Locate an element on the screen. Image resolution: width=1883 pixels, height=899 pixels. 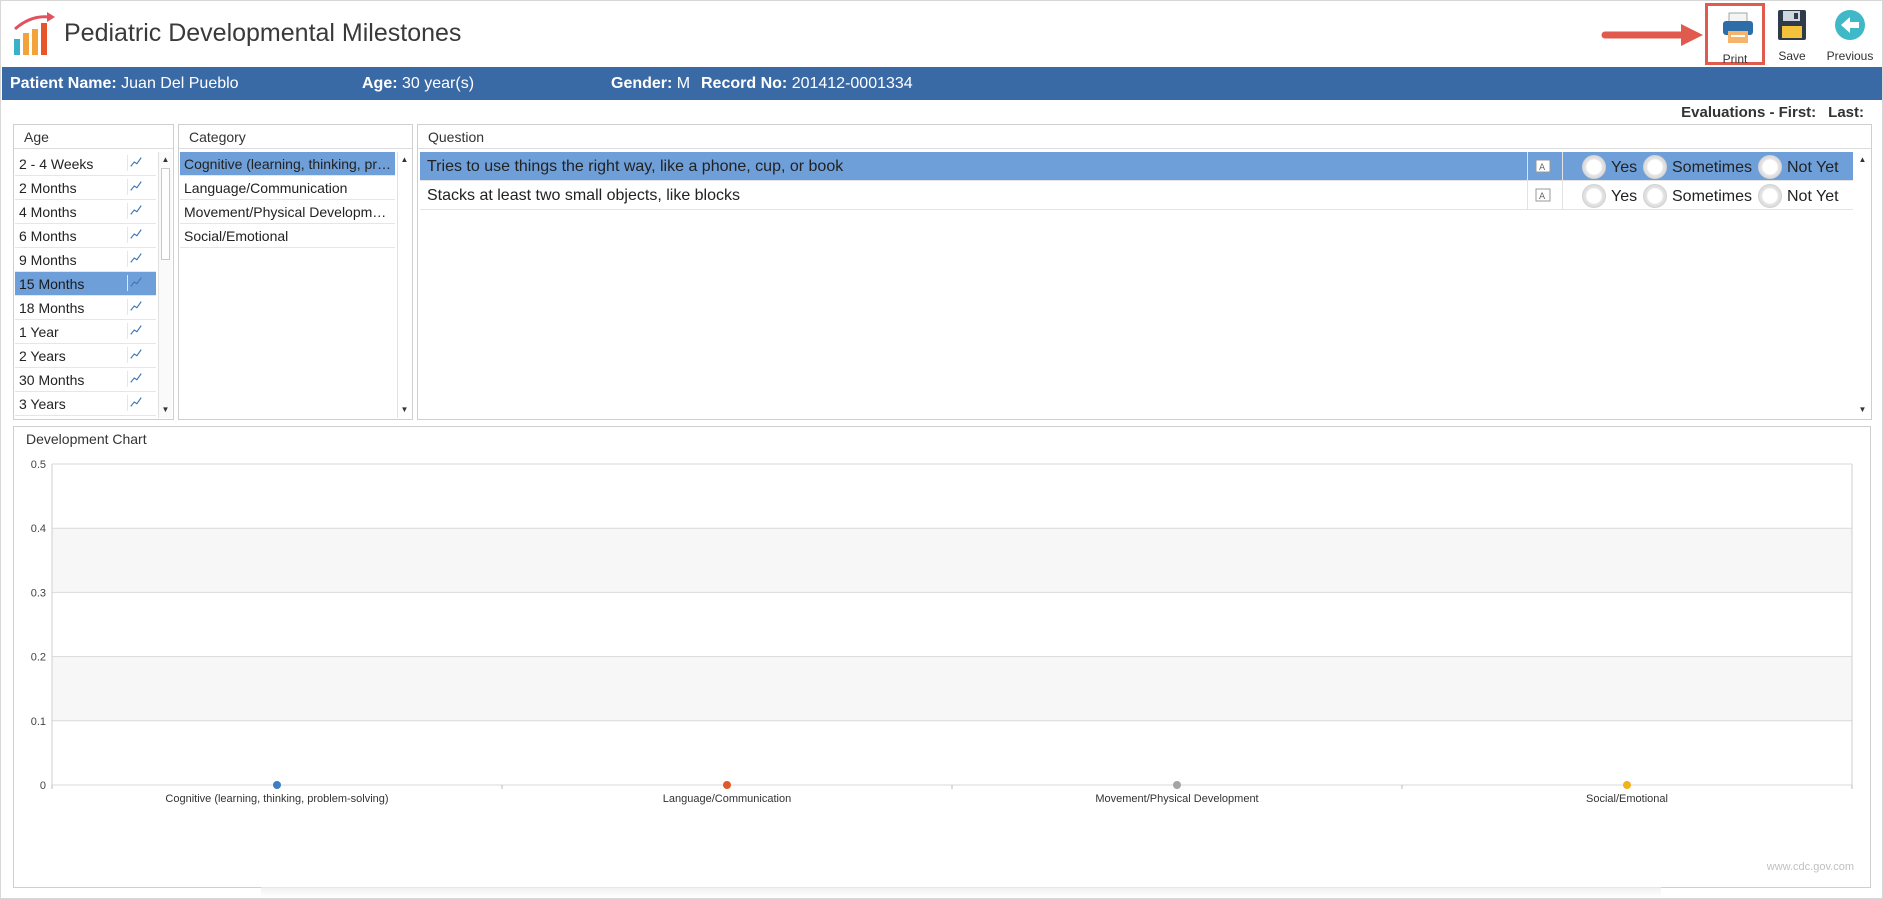
y-tick-label: 0.2 is located at coordinates (38, 658).